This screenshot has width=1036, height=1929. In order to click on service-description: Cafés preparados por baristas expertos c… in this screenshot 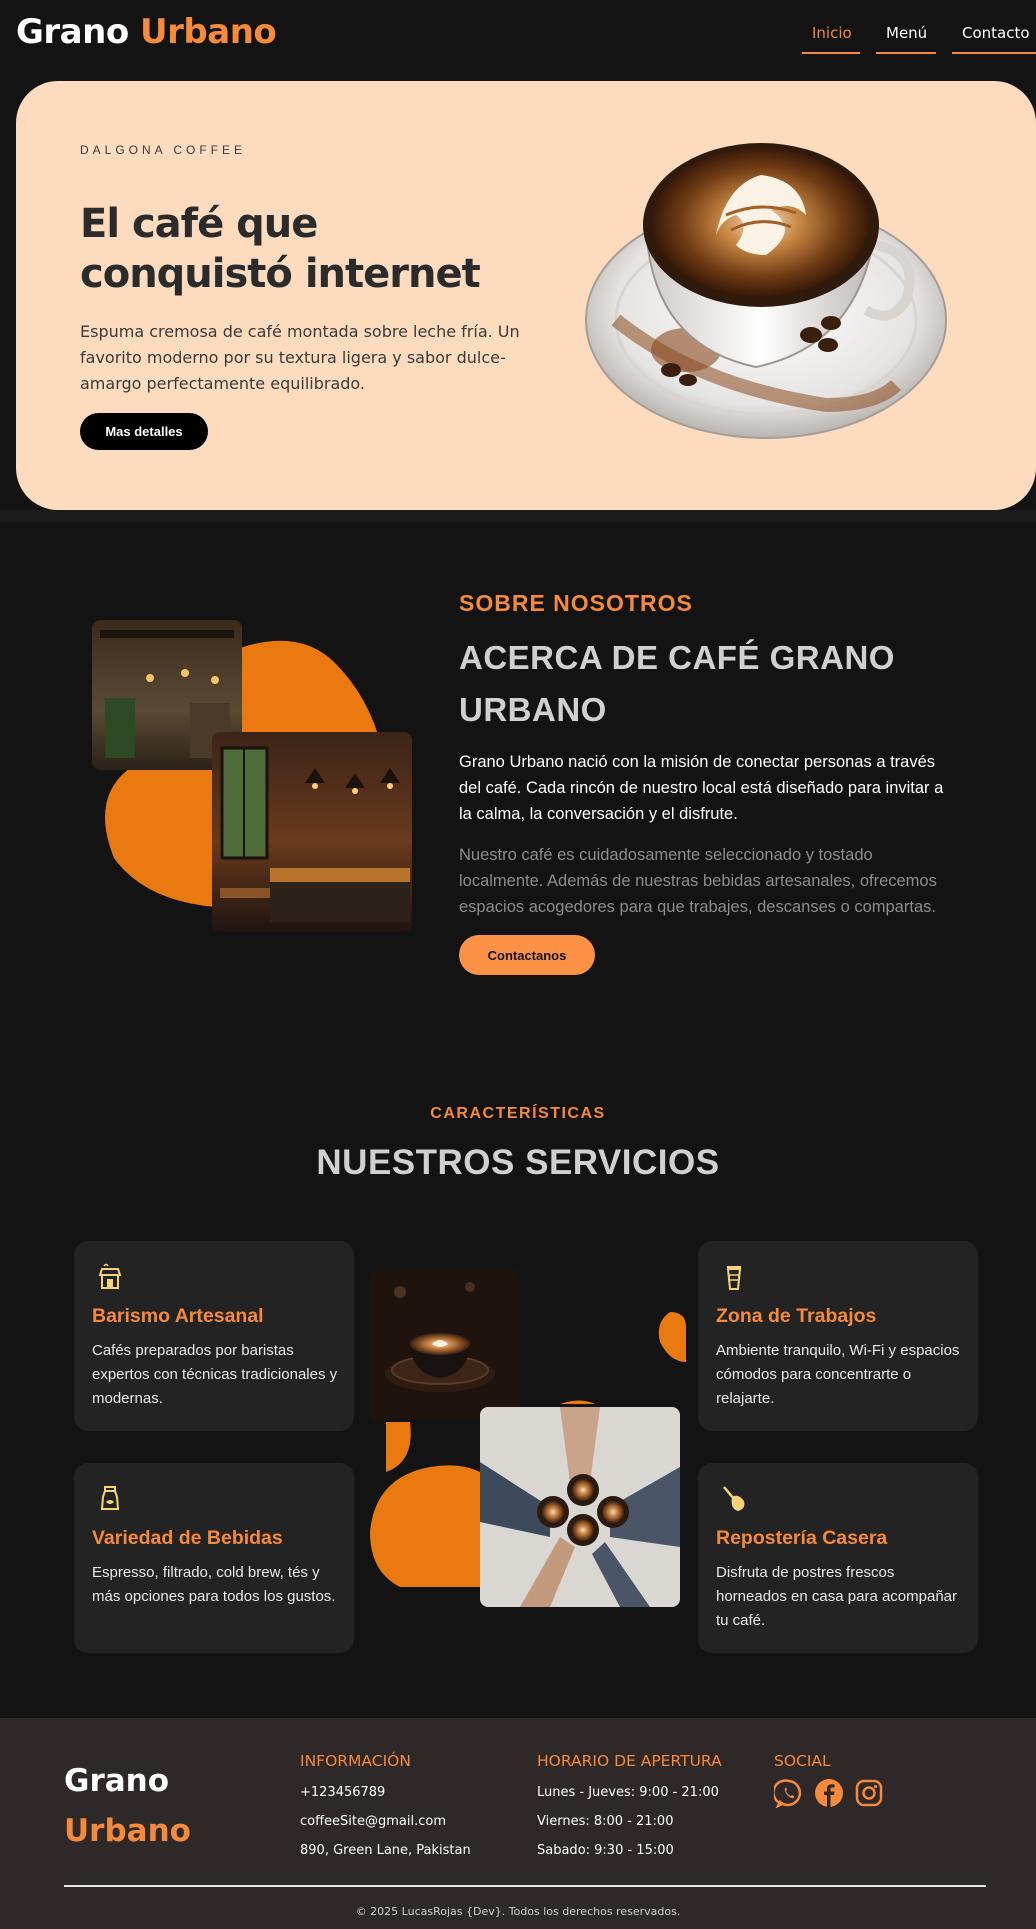, I will do `click(215, 1374)`.